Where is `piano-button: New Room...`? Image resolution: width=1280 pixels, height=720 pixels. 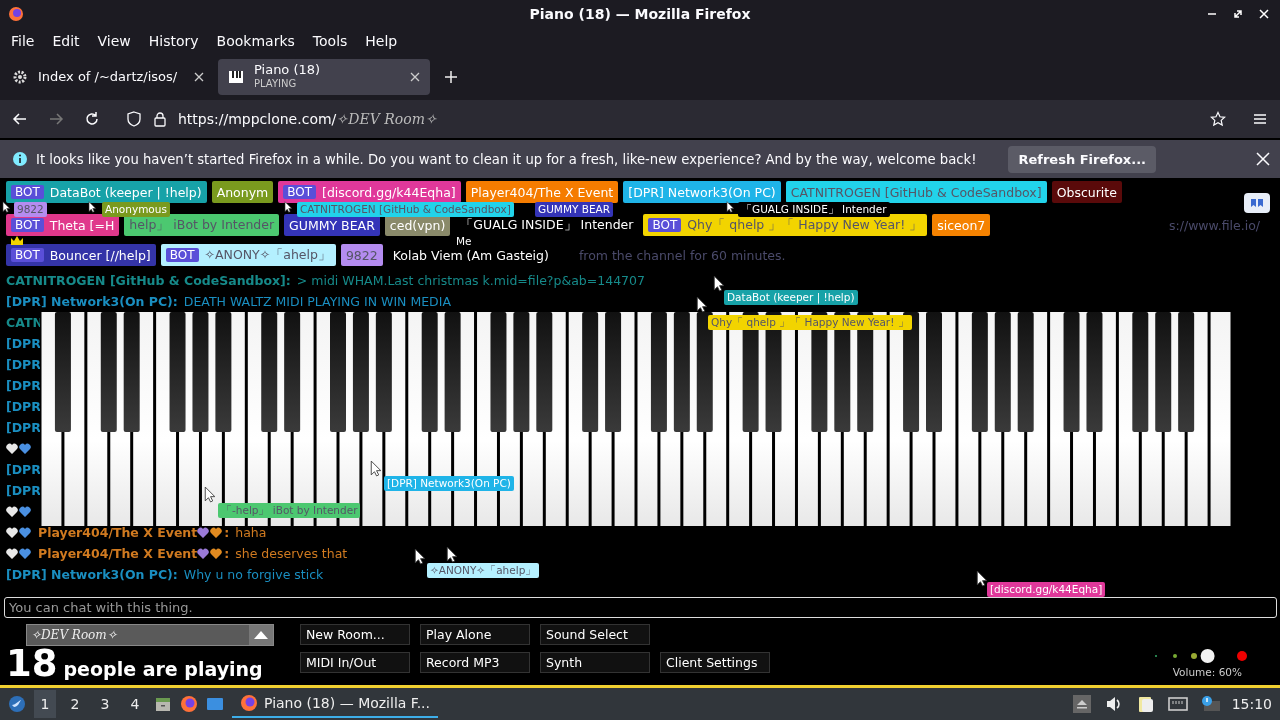 piano-button: New Room... is located at coordinates (355, 634).